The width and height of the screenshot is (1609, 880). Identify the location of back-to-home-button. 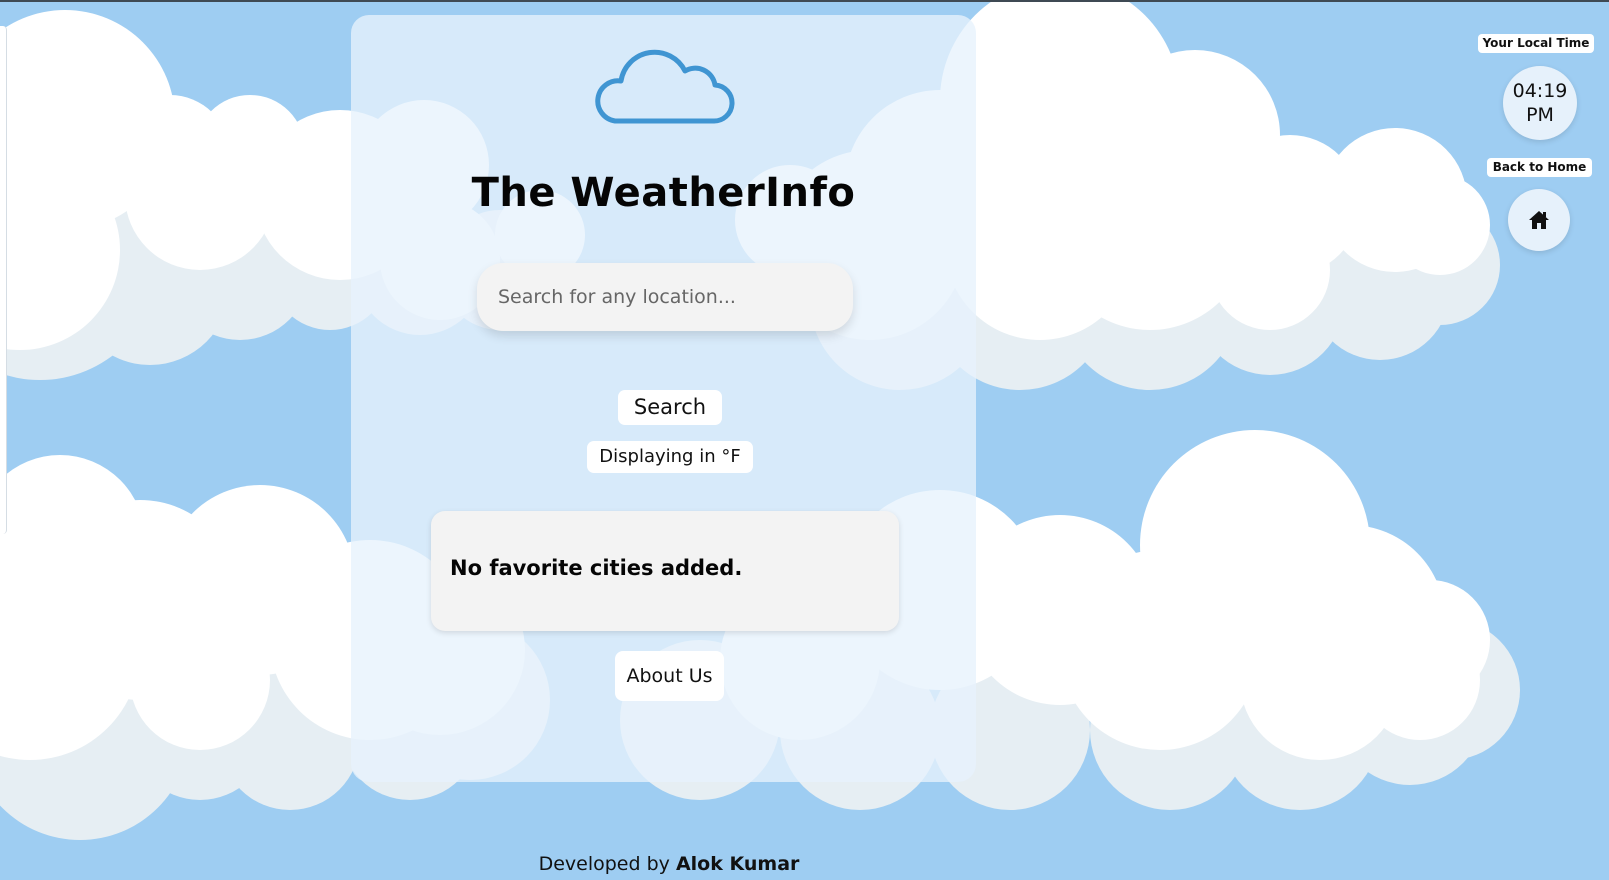
(1539, 220).